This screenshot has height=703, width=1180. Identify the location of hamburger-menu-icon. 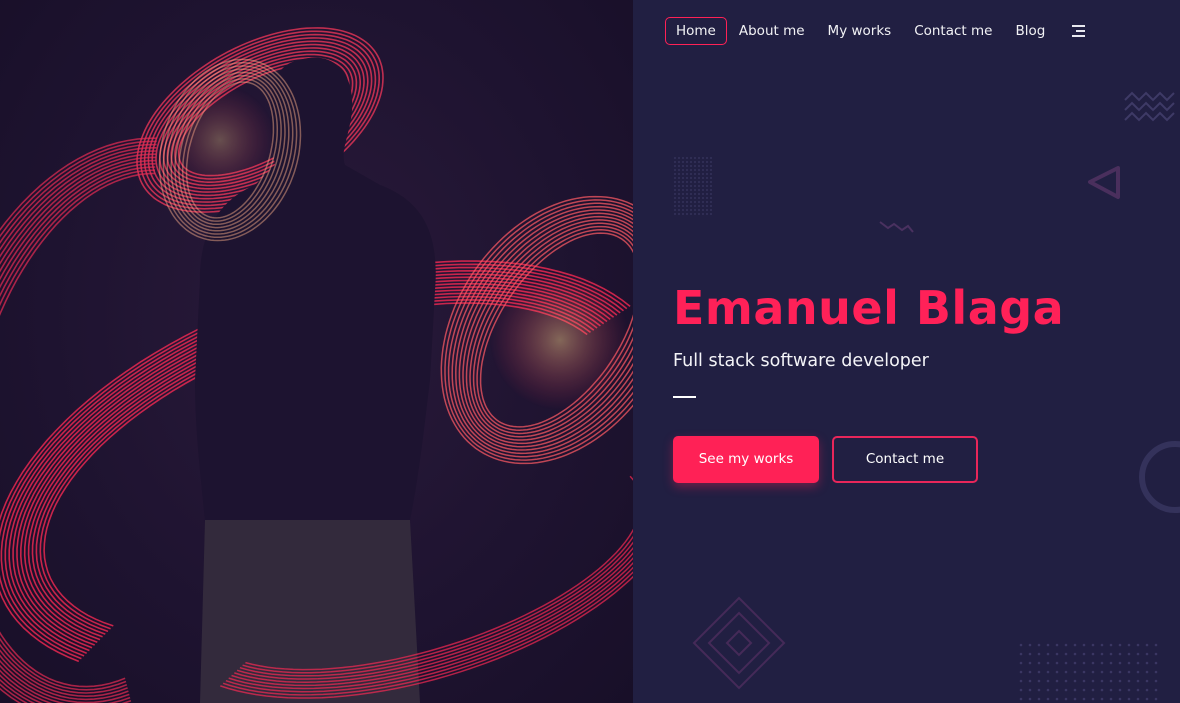
(1077, 31).